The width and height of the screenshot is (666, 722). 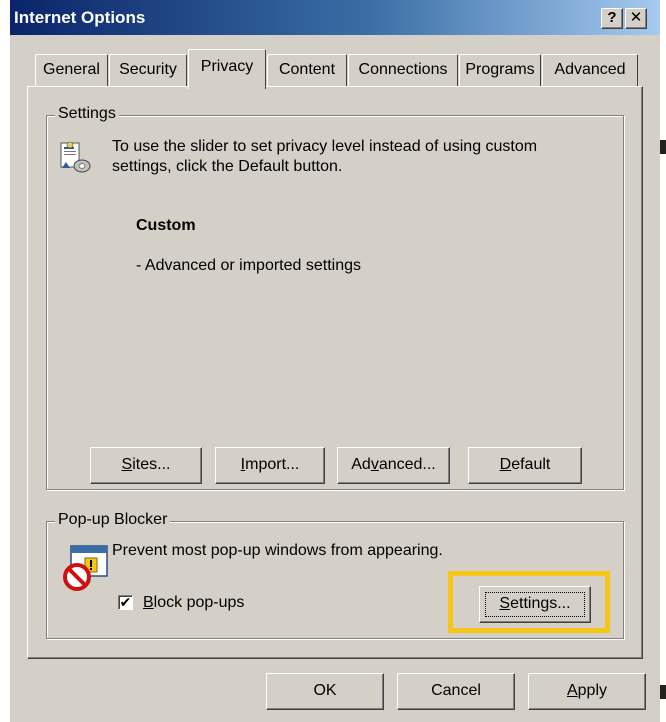 I want to click on tab-privacy: Privacy, so click(x=227, y=69).